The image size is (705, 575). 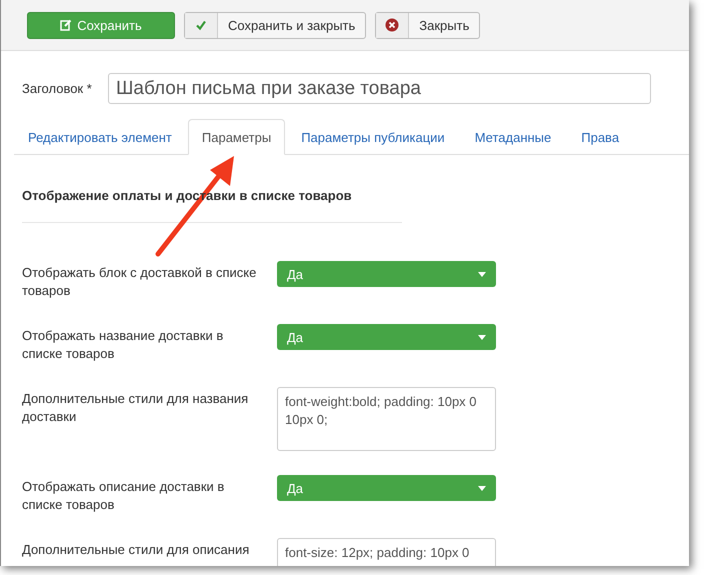 What do you see at coordinates (124, 496) in the screenshot?
I see `field-label: Отображать описание доставки в списке товаров` at bounding box center [124, 496].